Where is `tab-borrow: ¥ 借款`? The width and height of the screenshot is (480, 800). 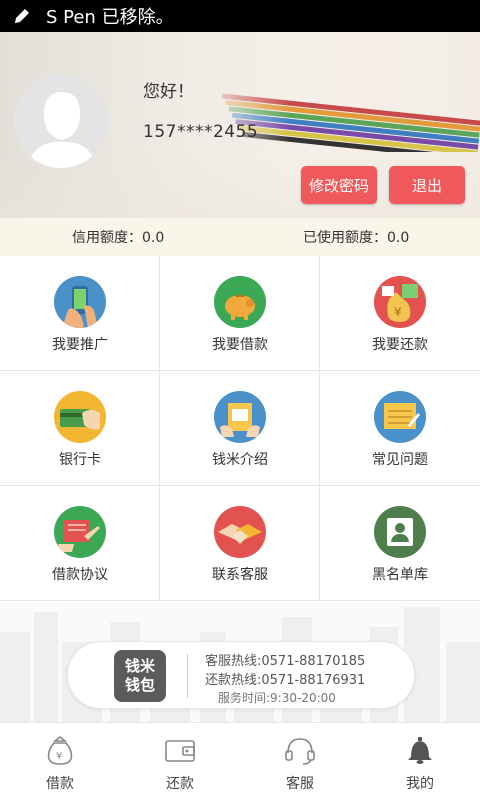
tab-borrow: ¥ 借款 is located at coordinates (60, 761).